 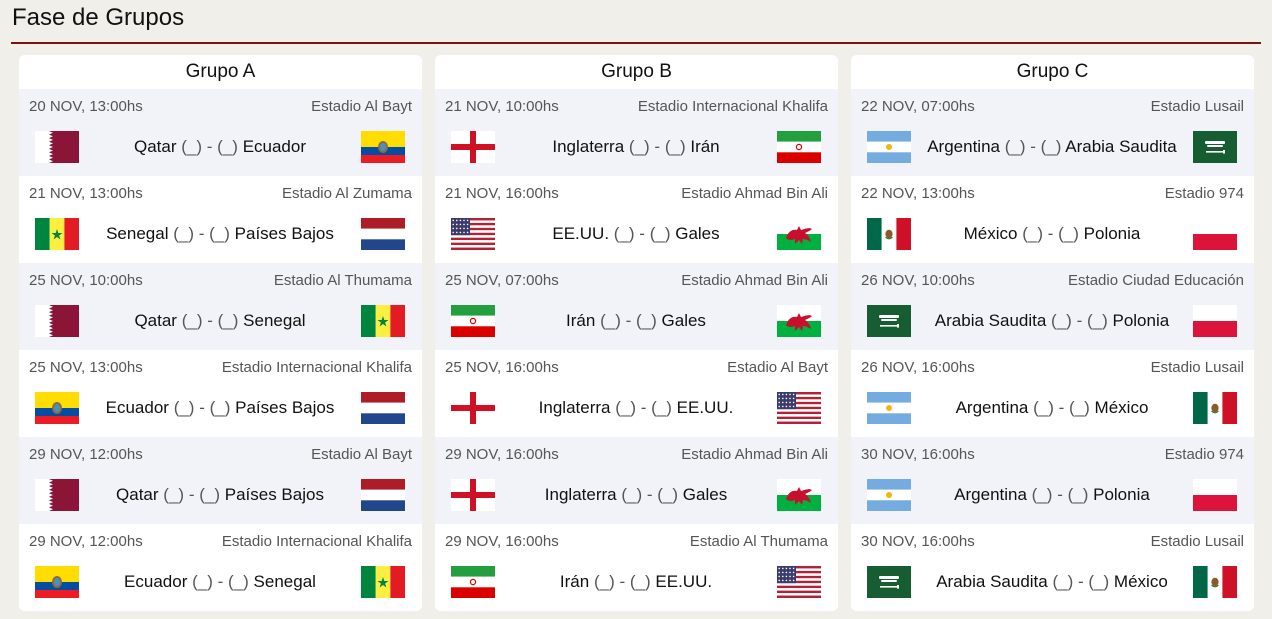 What do you see at coordinates (918, 106) in the screenshot?
I see `match-datetime: 22 NOV, 07:00hs` at bounding box center [918, 106].